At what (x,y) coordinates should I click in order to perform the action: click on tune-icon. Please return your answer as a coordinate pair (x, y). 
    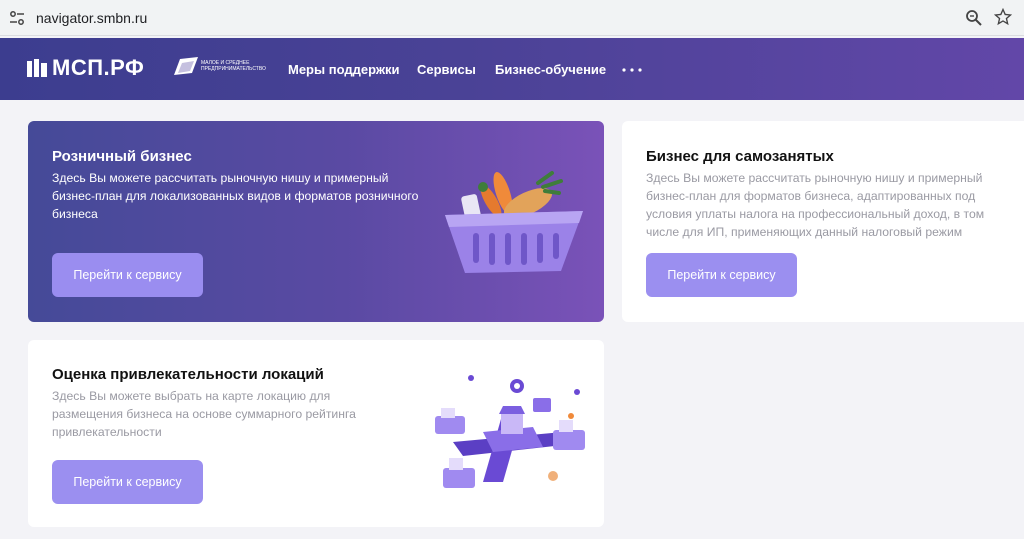
    Looking at the image, I should click on (17, 18).